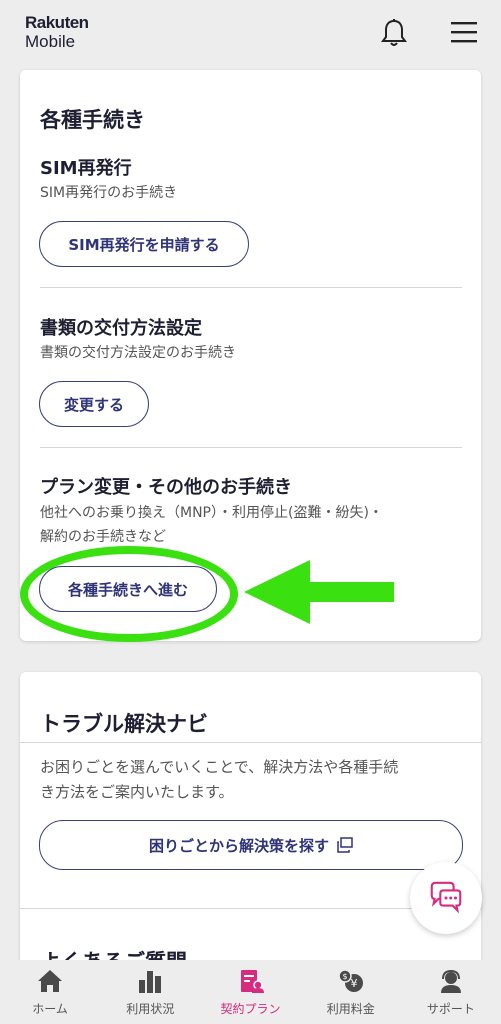 This screenshot has width=501, height=1024. What do you see at coordinates (138, 353) in the screenshot?
I see `docs-desc: 書類の交付方法設定のお手続き` at bounding box center [138, 353].